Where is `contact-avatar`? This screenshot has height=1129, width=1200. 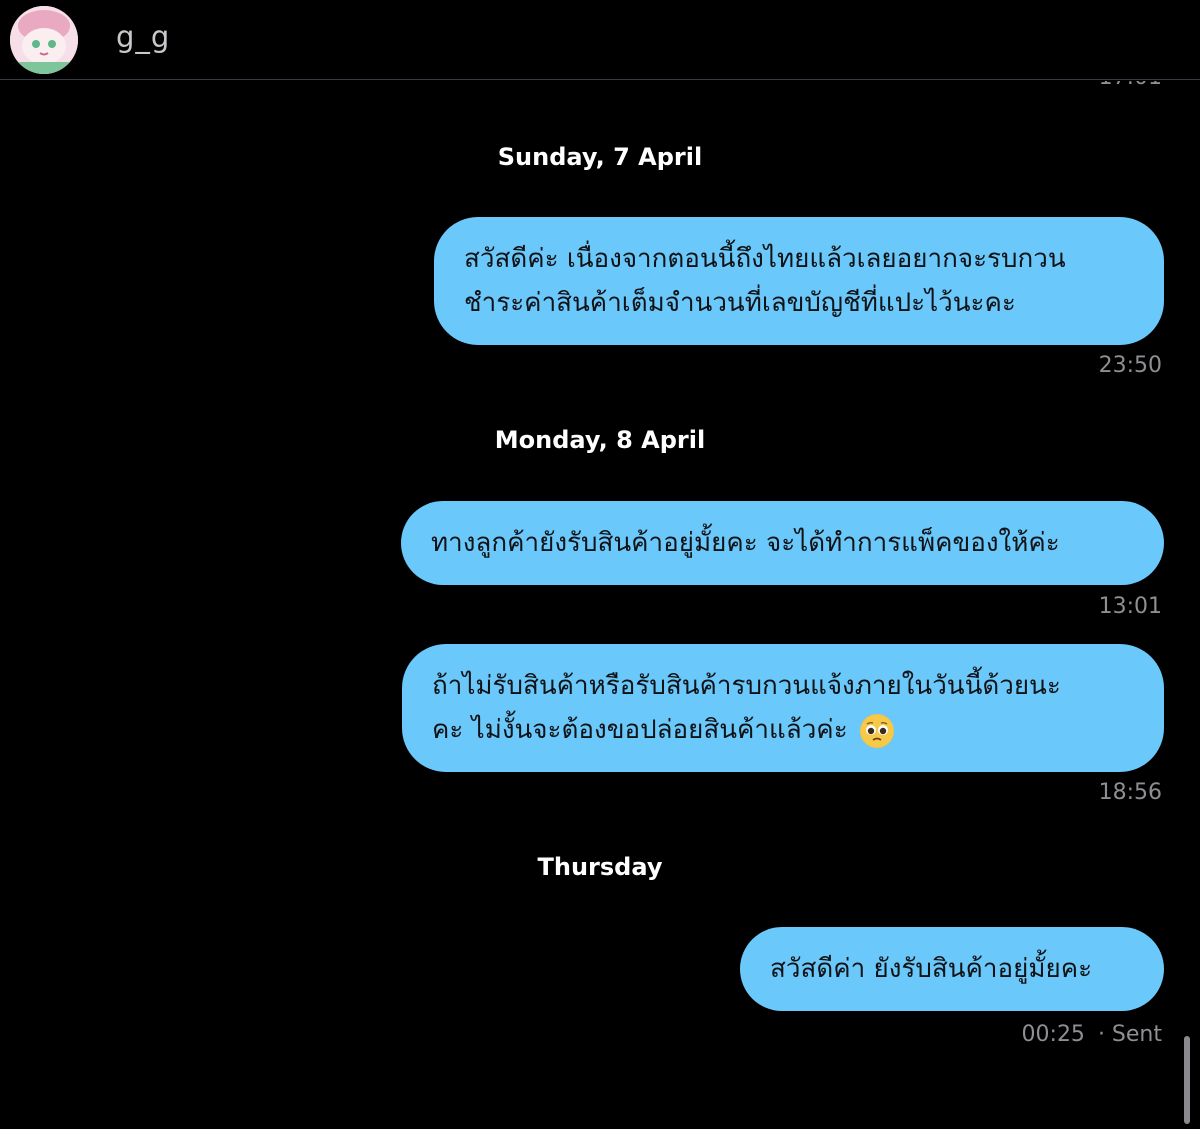
contact-avatar is located at coordinates (44, 40).